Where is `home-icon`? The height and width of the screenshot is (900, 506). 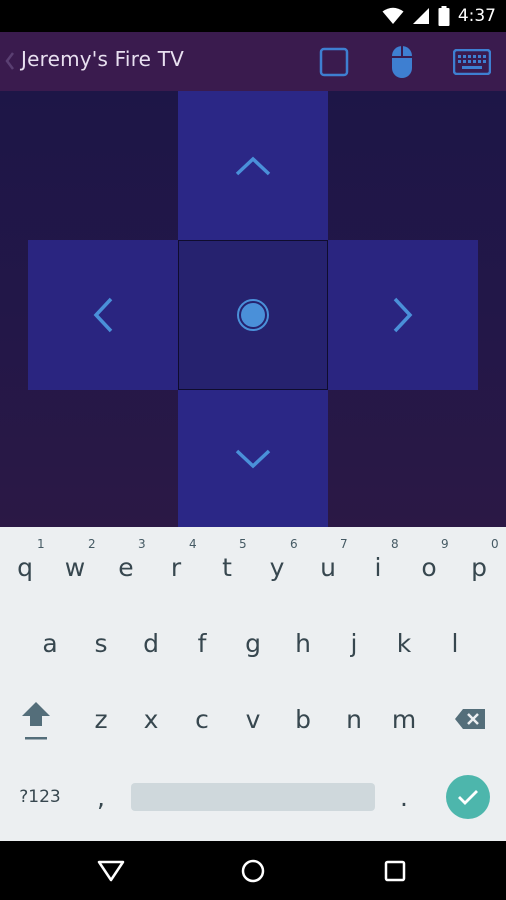
home-icon is located at coordinates (253, 870).